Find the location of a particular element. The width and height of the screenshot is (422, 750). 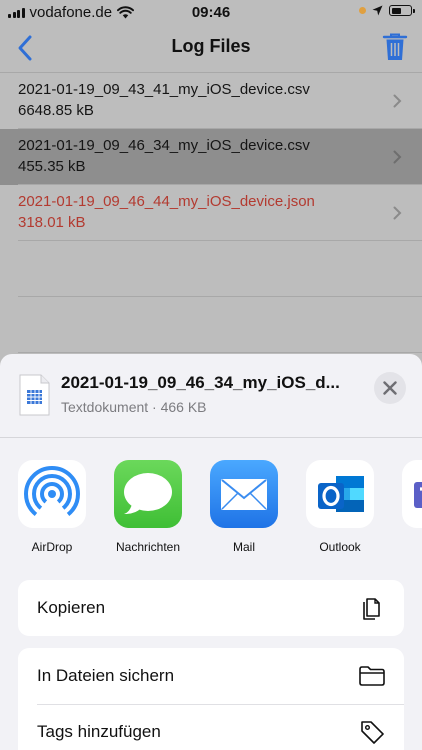

close-icon is located at coordinates (390, 388).